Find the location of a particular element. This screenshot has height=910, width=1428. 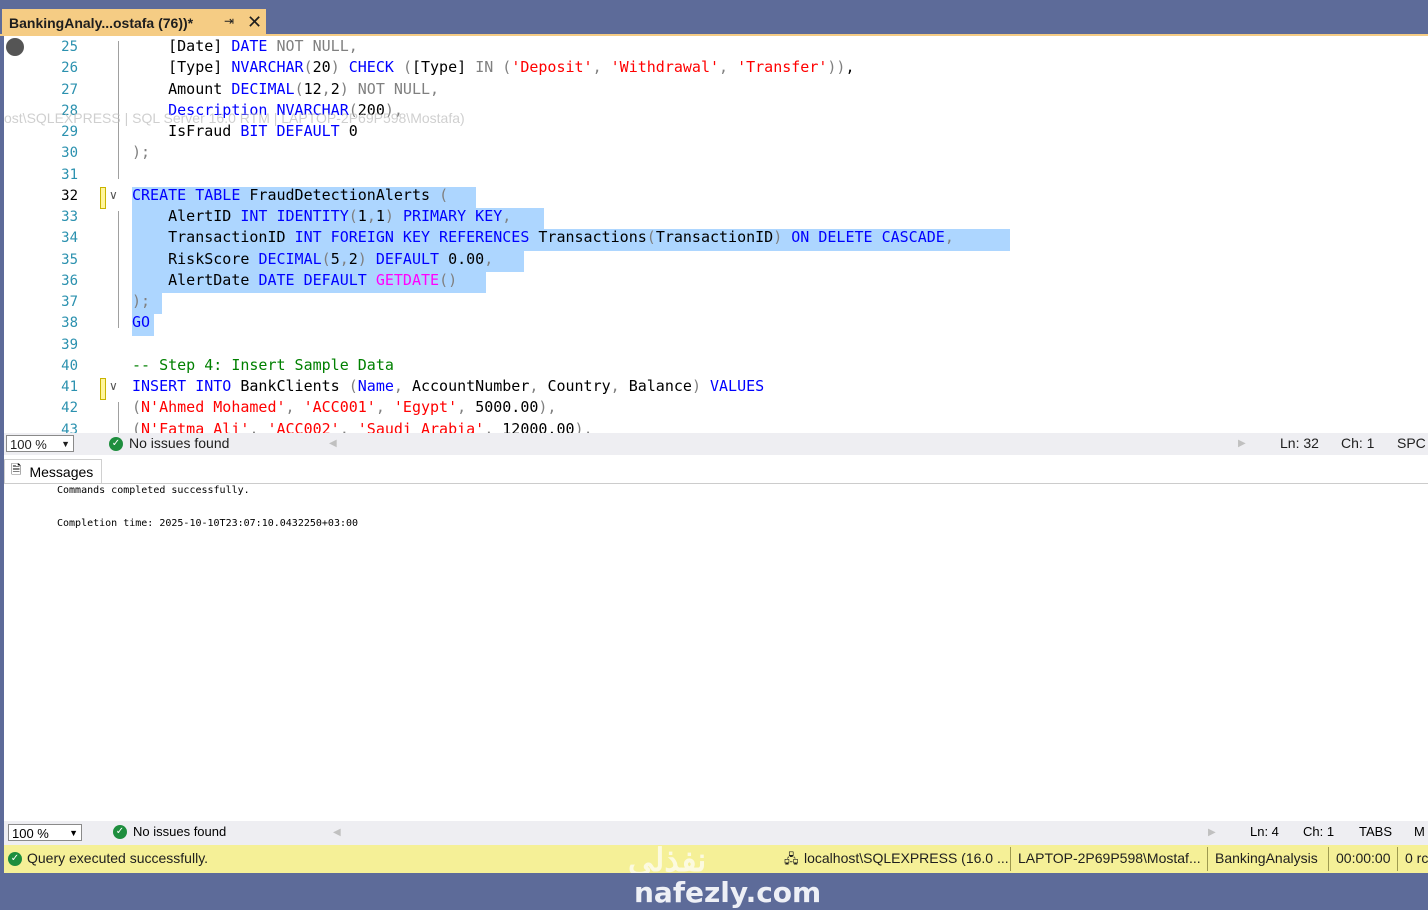

code-line: GO is located at coordinates (141, 322).